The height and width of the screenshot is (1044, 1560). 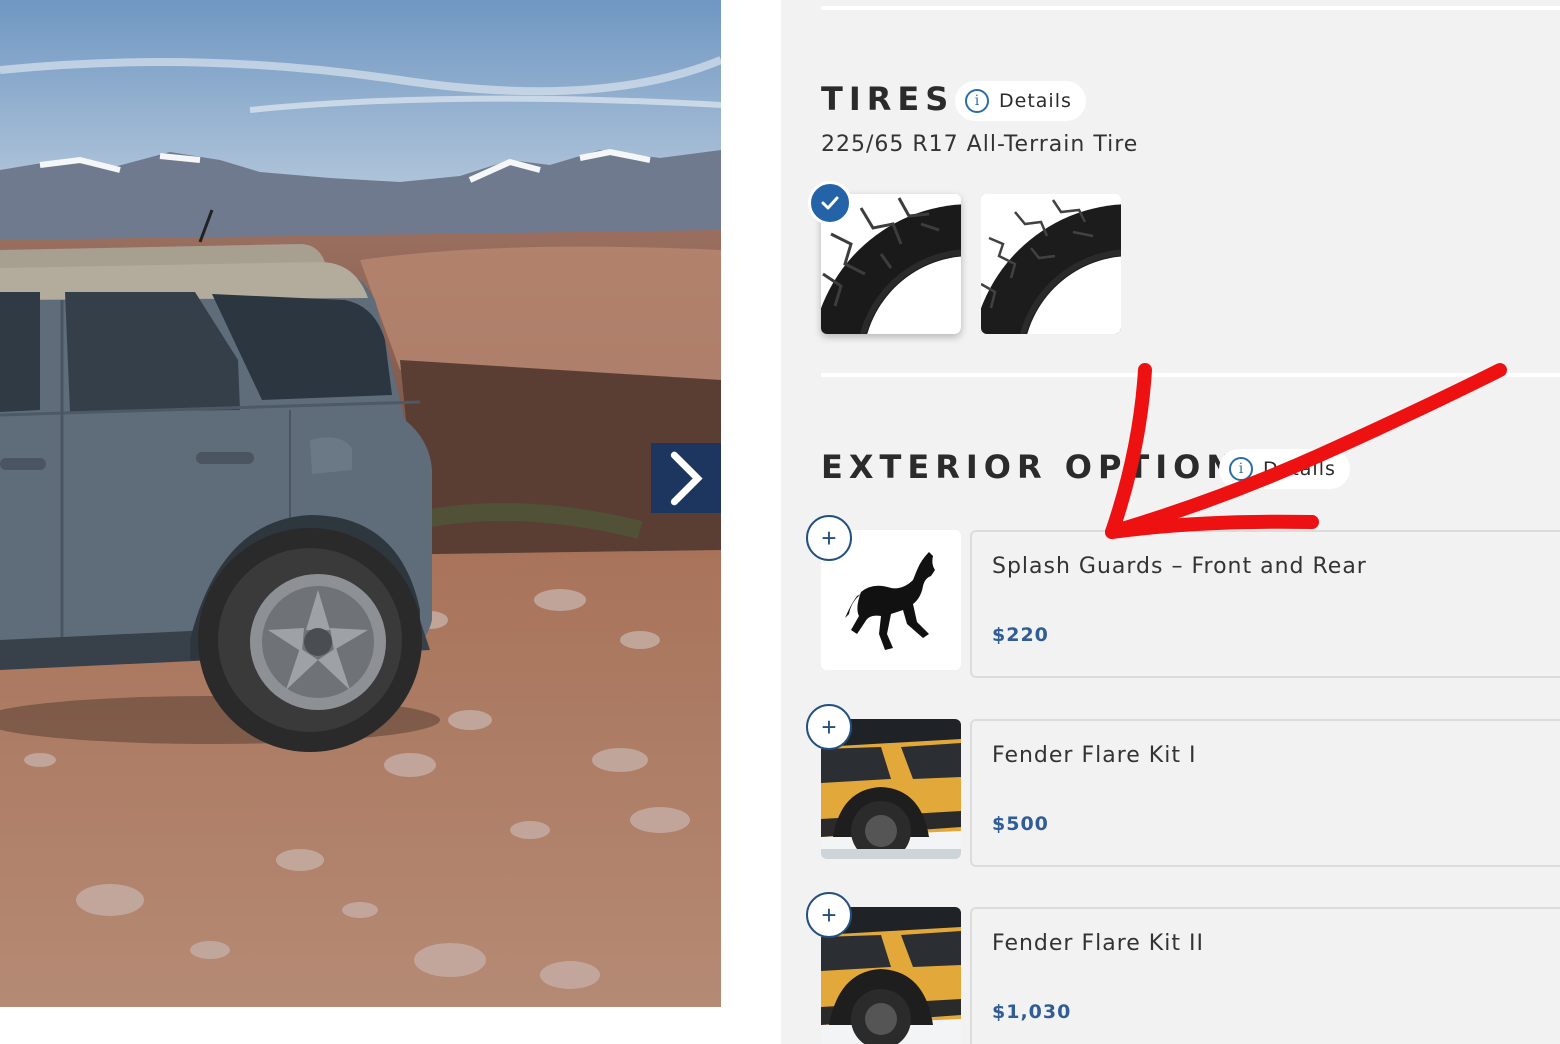 What do you see at coordinates (1179, 566) in the screenshot?
I see `option-name: Splash Guards – Front and Rear` at bounding box center [1179, 566].